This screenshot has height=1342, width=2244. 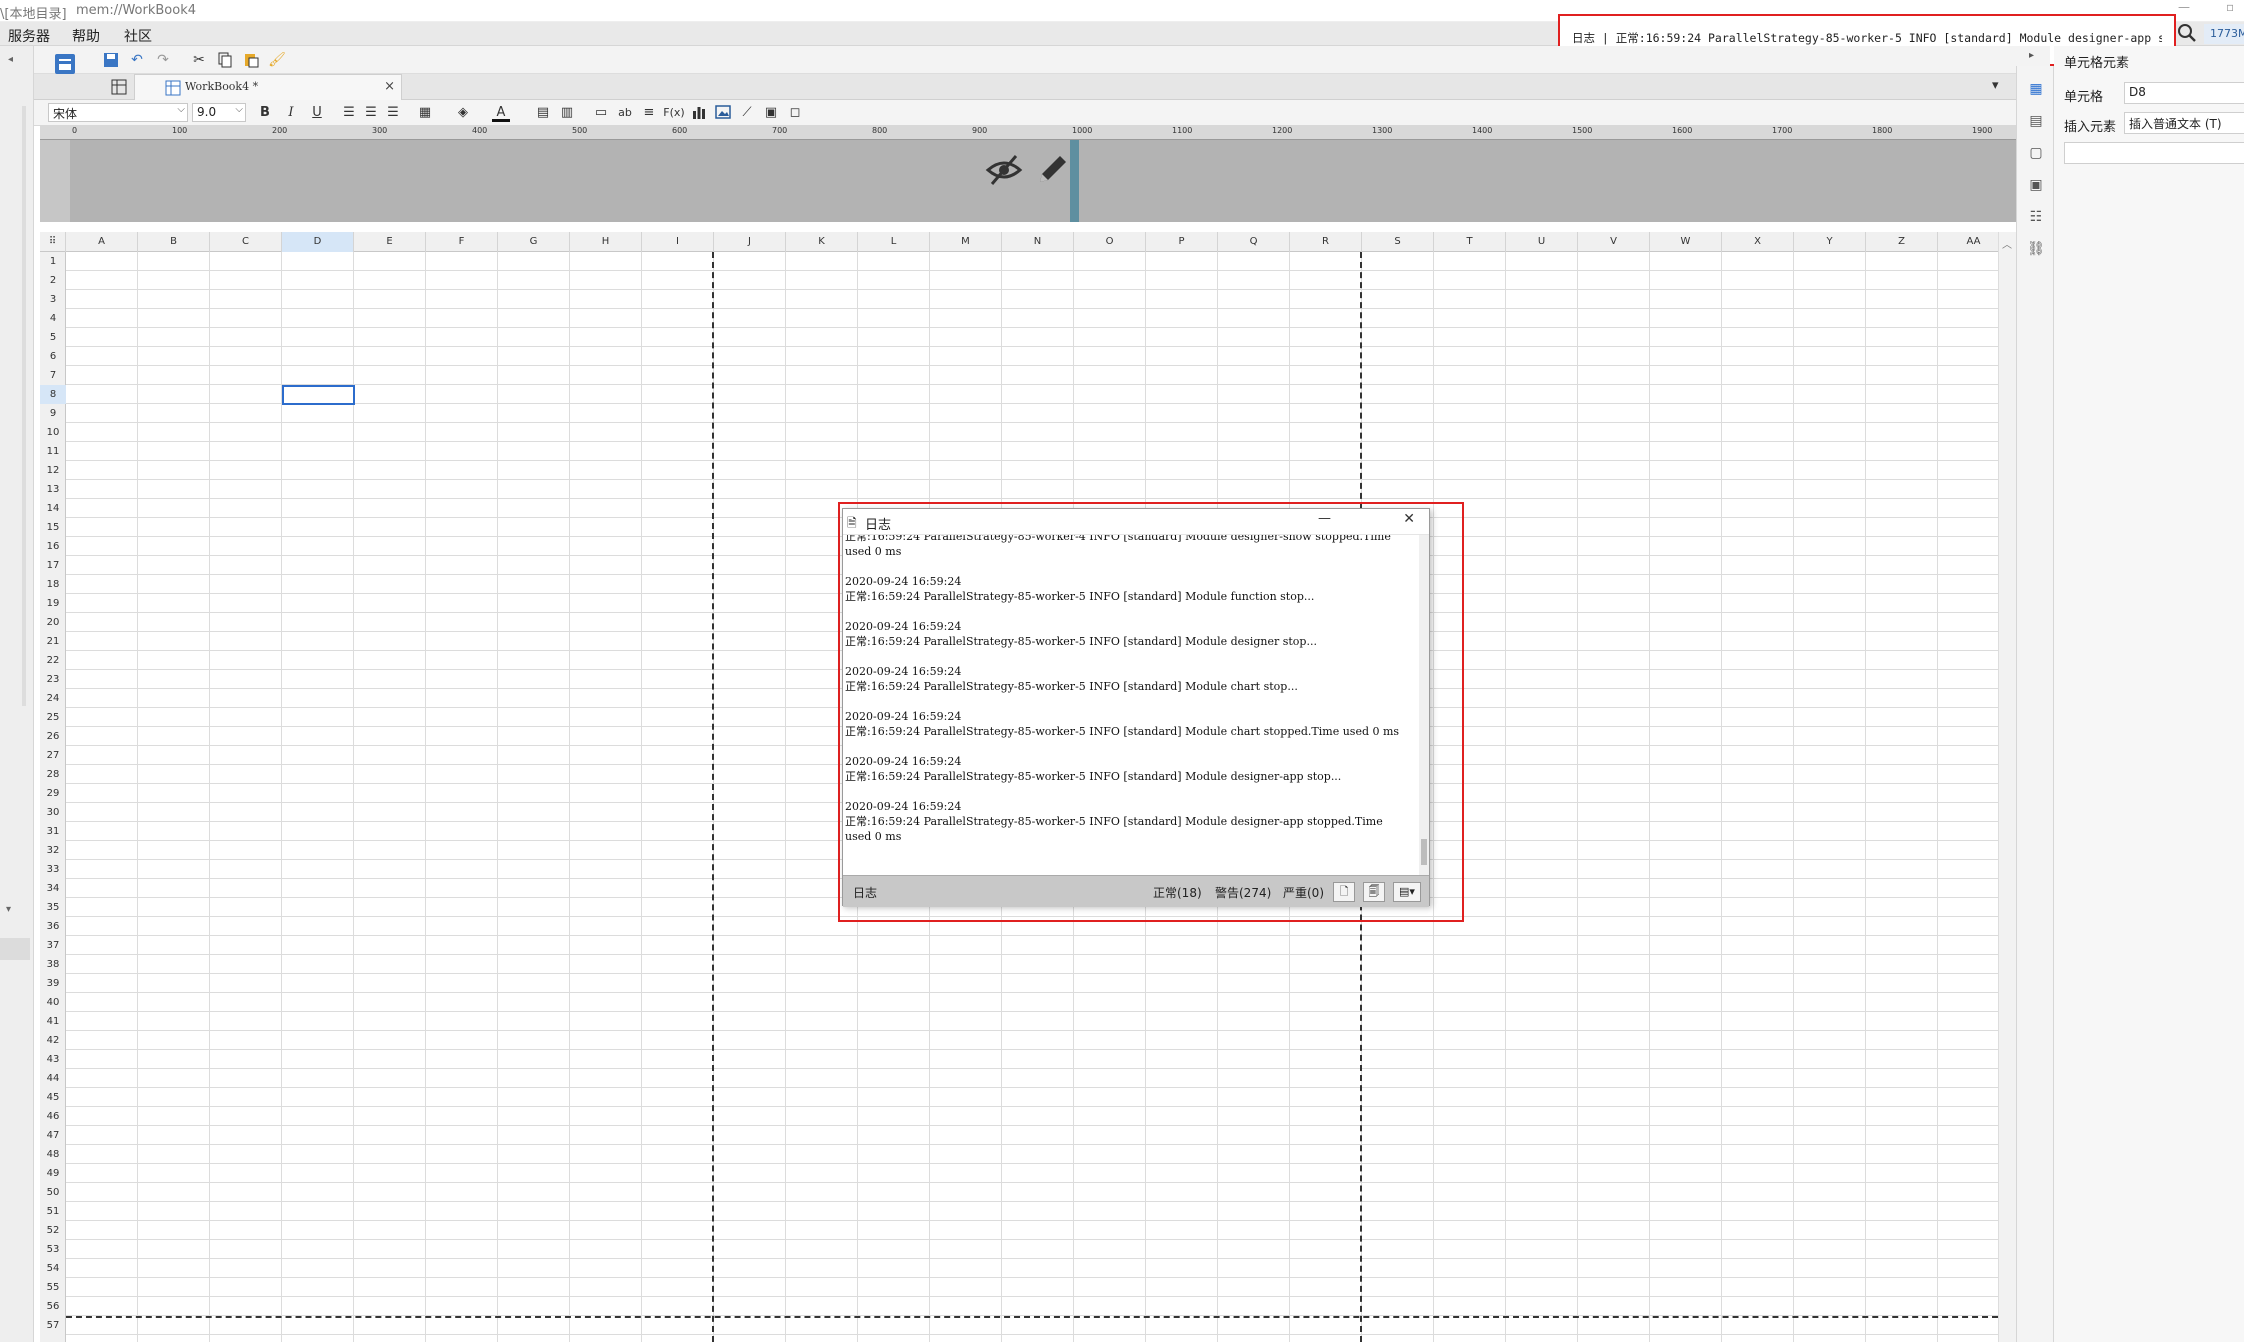 I want to click on row-header: 16, so click(x=53, y=546).